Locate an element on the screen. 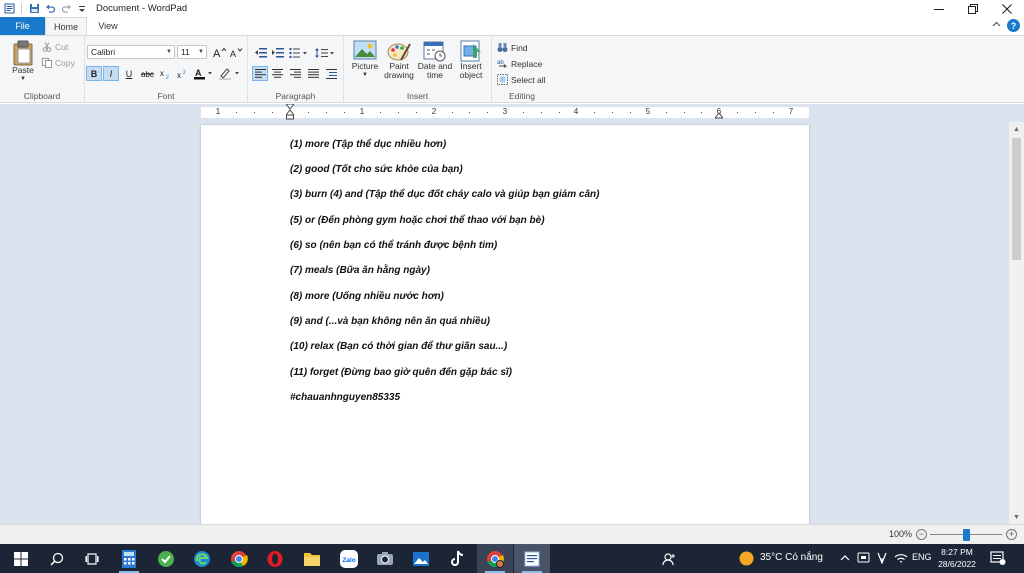 The height and width of the screenshot is (573, 1024). wordpad-app-icon is located at coordinates (9, 9).